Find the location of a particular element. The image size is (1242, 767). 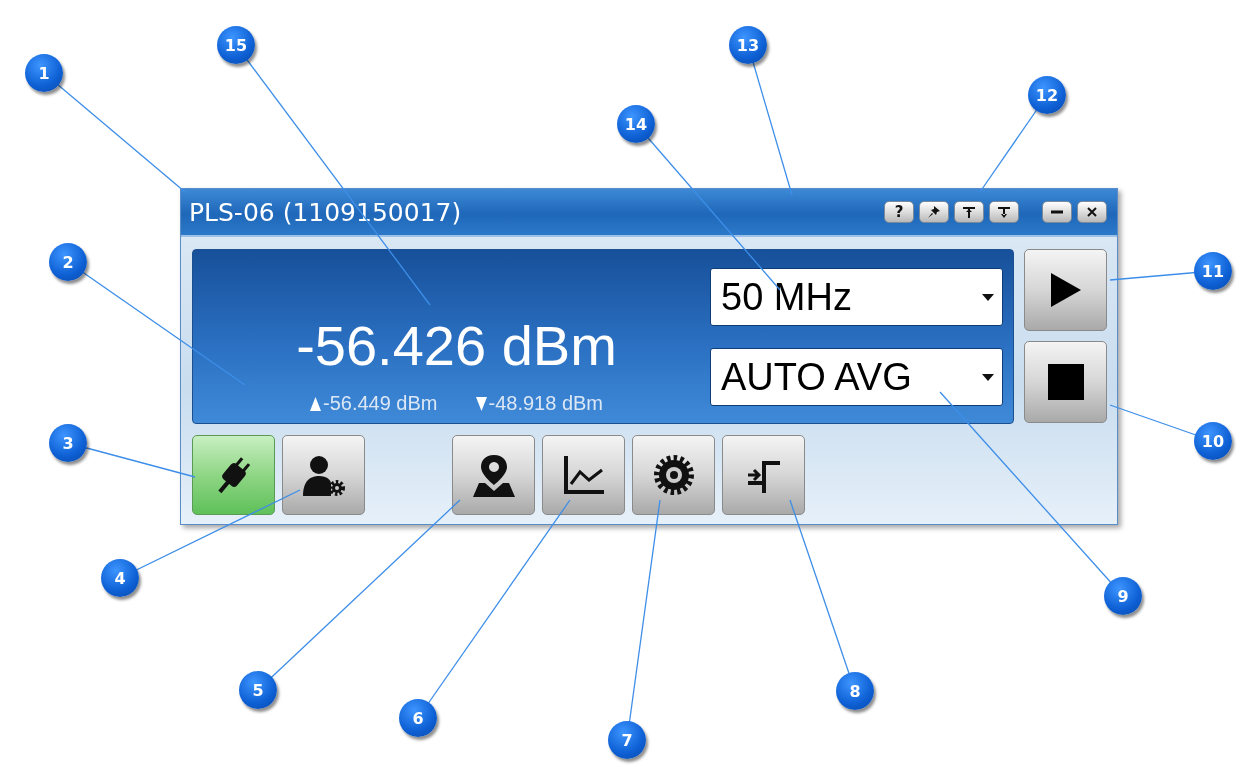

callout-number: 11 is located at coordinates (1213, 271).